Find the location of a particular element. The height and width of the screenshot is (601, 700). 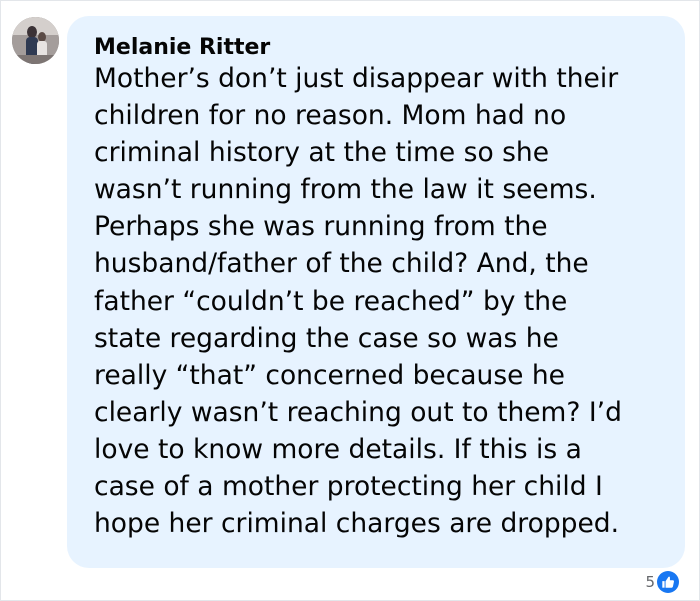

comment-line: really “that” concerned because he is located at coordinates (329, 375).